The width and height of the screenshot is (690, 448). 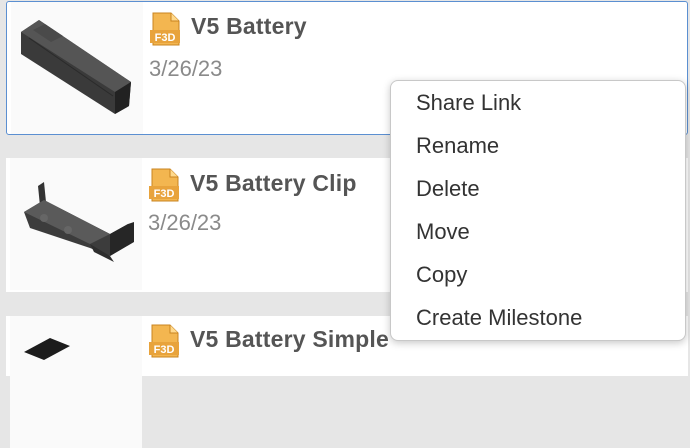 What do you see at coordinates (441, 275) in the screenshot?
I see `menu-item-copy: Copy` at bounding box center [441, 275].